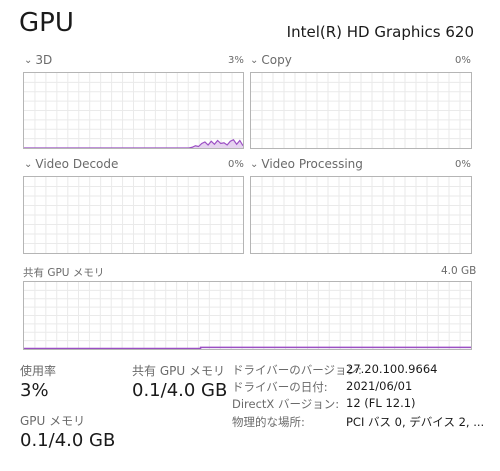 The image size is (500, 471). I want to click on graph-video-decode-svg, so click(133, 215).